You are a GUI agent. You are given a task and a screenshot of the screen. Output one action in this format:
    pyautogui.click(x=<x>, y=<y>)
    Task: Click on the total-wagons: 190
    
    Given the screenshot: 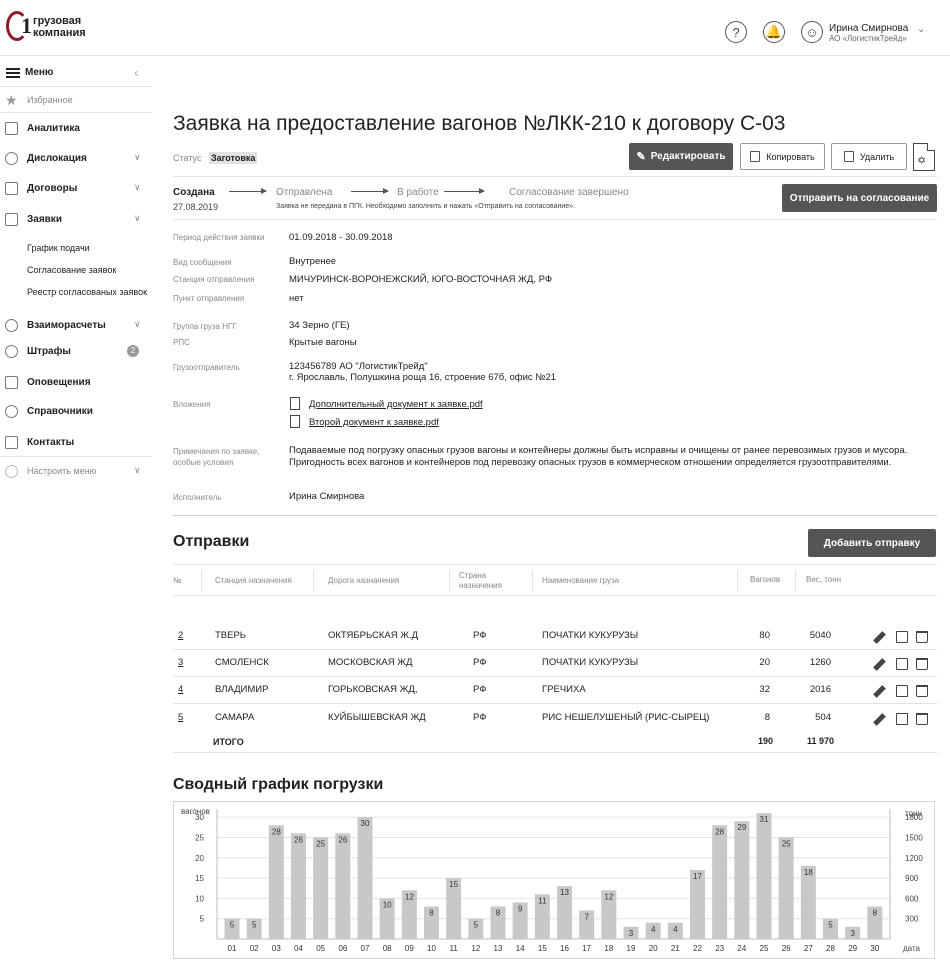 What is the action you would take?
    pyautogui.click(x=766, y=741)
    